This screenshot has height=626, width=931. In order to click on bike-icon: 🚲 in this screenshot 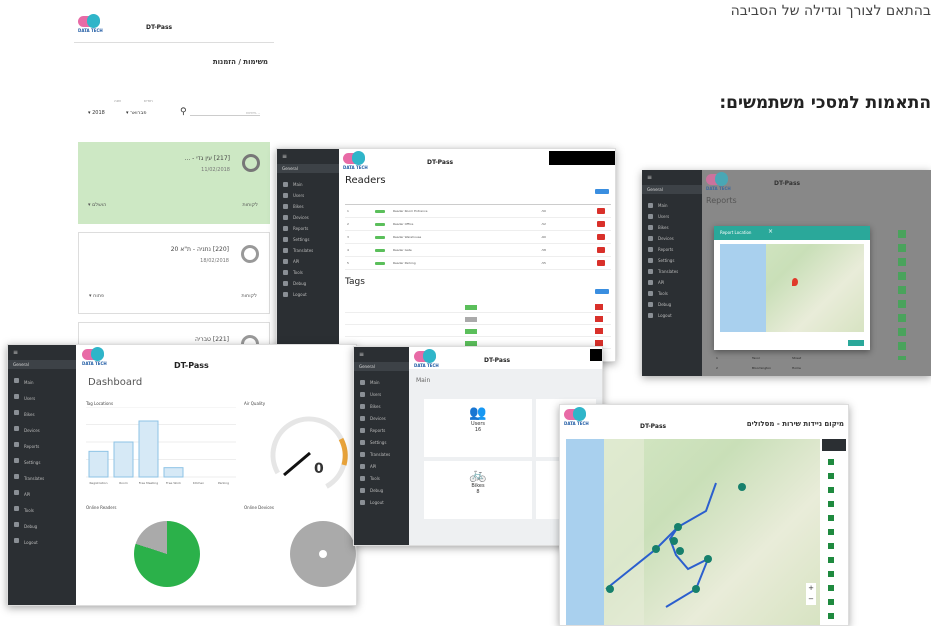, I will do `click(478, 475)`.